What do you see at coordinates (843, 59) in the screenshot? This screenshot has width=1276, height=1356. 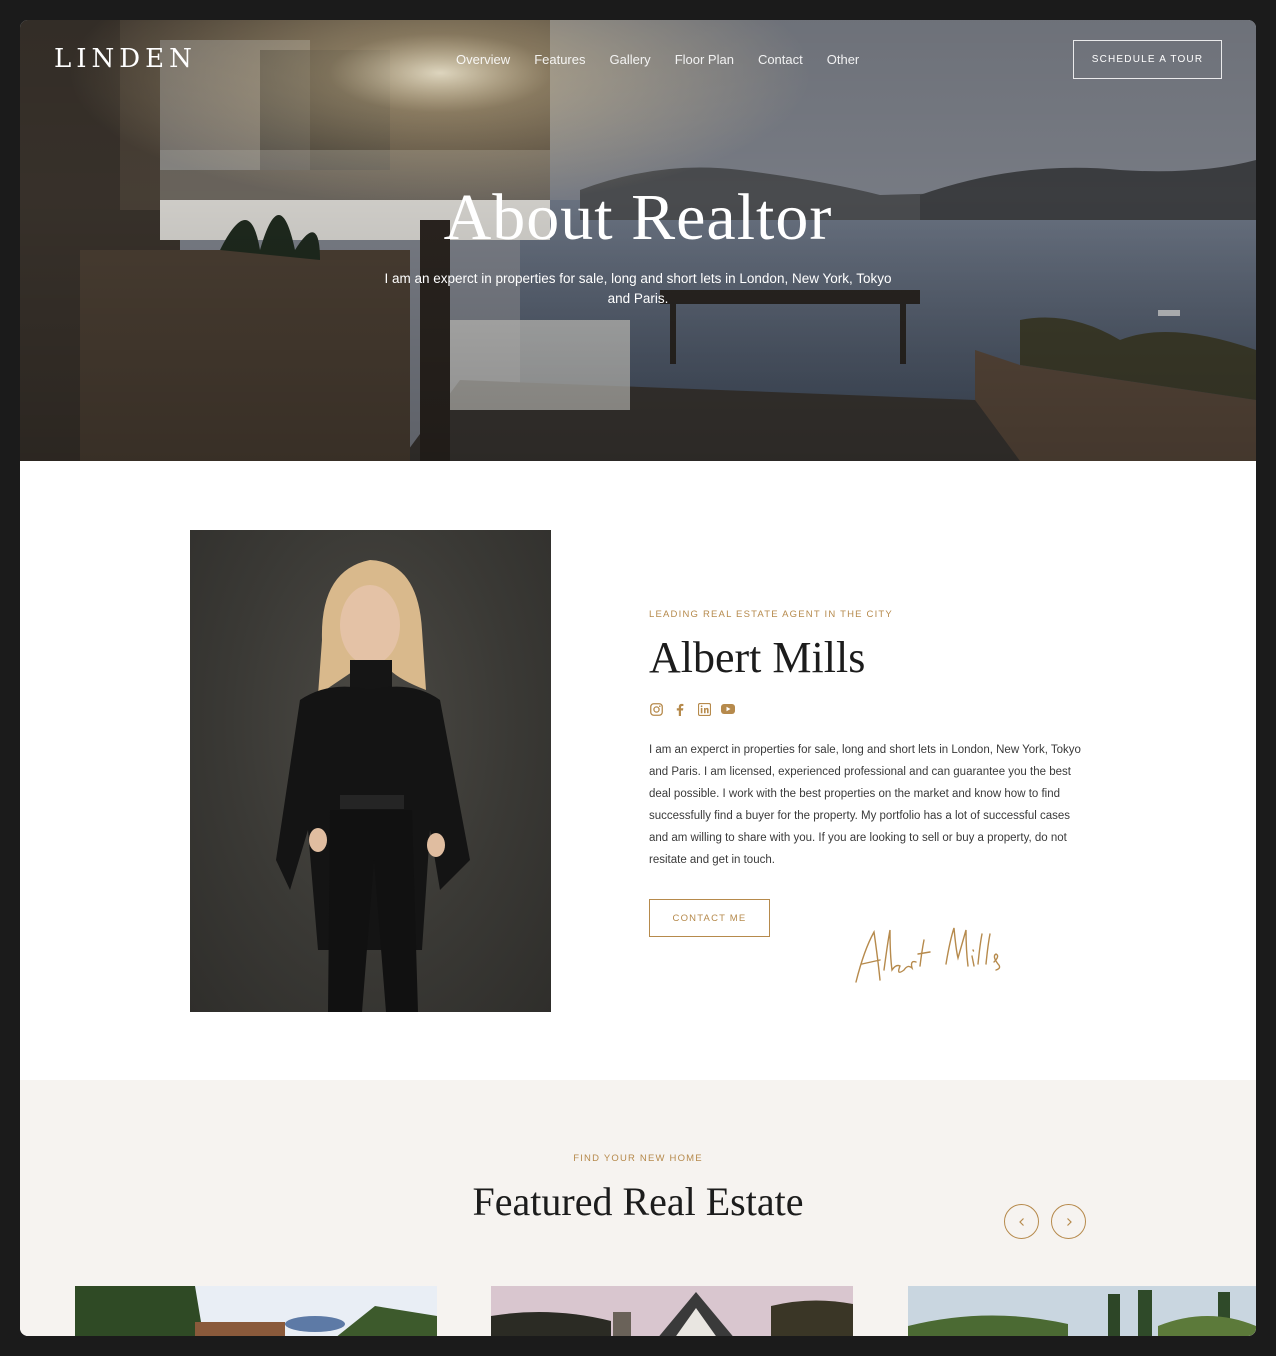 I see `nav-item-other: Other` at bounding box center [843, 59].